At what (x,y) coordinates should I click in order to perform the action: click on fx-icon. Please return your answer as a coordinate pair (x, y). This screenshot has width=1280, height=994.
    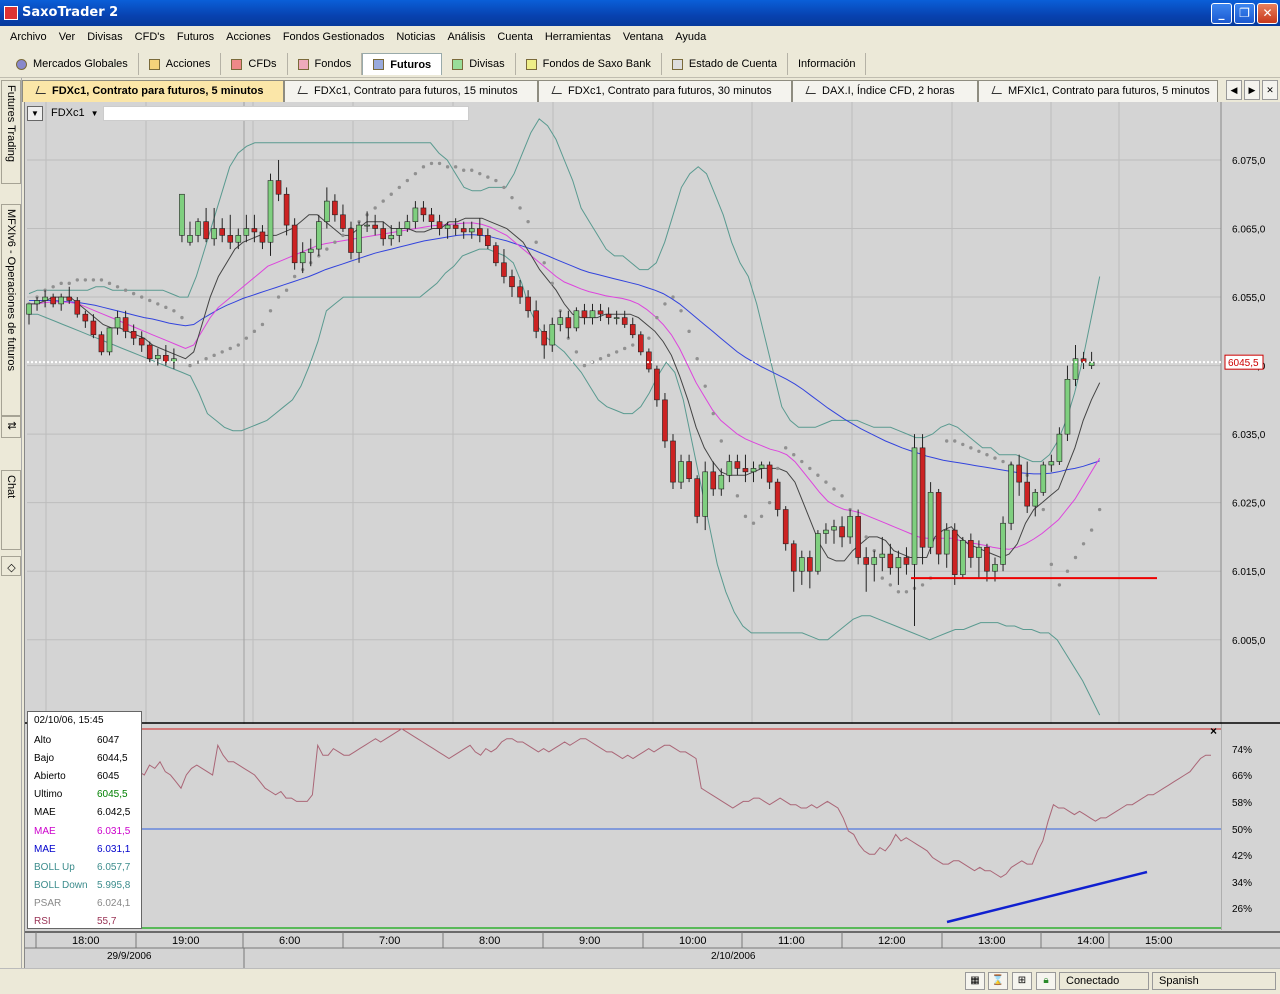
    Looking at the image, I should click on (458, 64).